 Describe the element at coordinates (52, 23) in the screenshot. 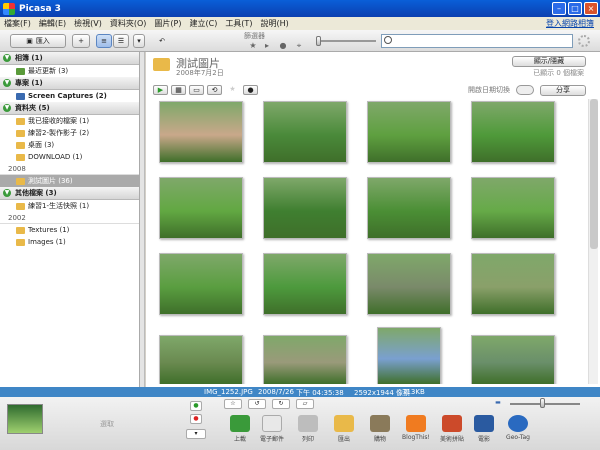

I see `menu-edit: 編輯(E)` at that location.